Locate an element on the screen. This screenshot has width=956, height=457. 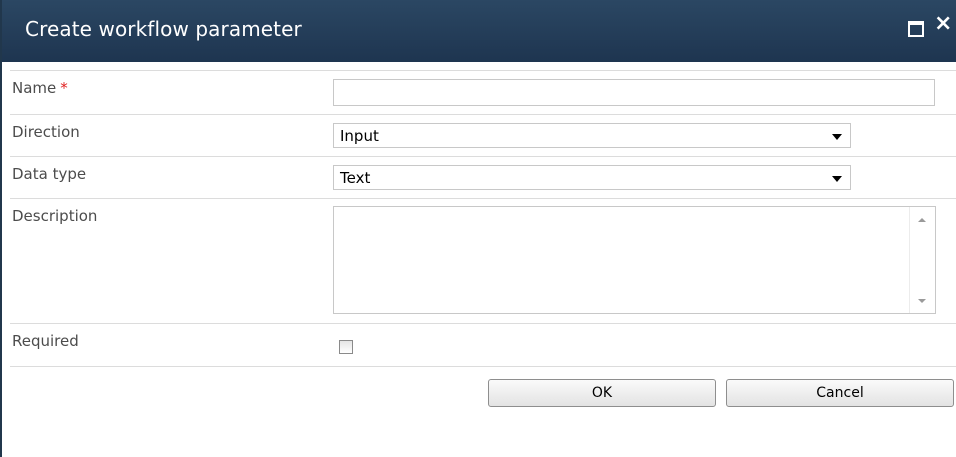
direction-row: Direction Input is located at coordinates (483, 136).